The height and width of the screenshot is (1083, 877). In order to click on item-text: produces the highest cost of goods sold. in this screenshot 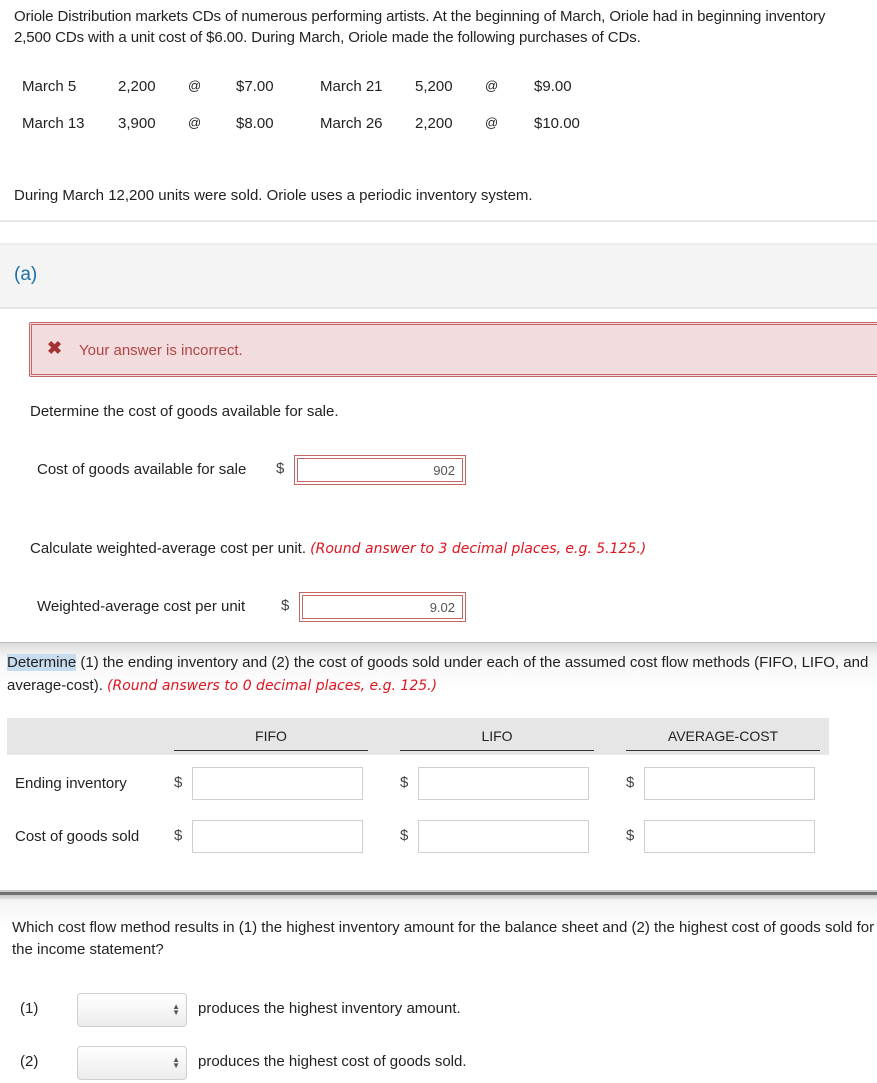, I will do `click(332, 1061)`.